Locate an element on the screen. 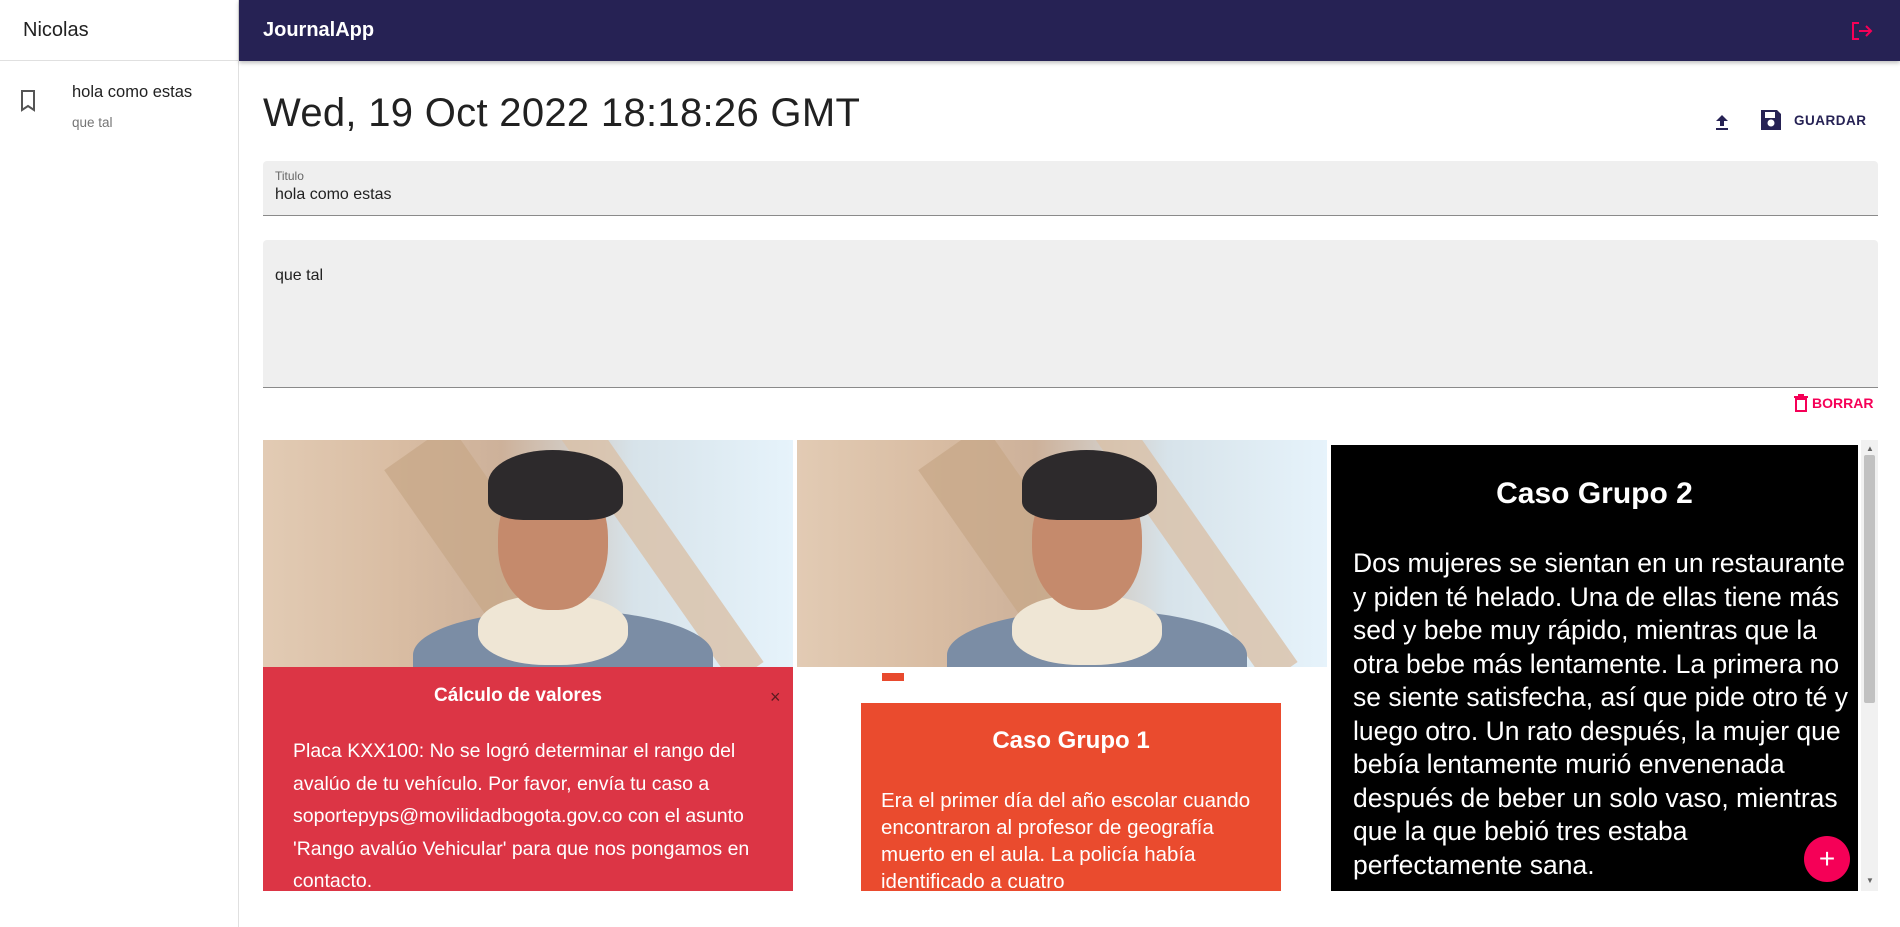  delete-button: BORRAR is located at coordinates (1833, 403).